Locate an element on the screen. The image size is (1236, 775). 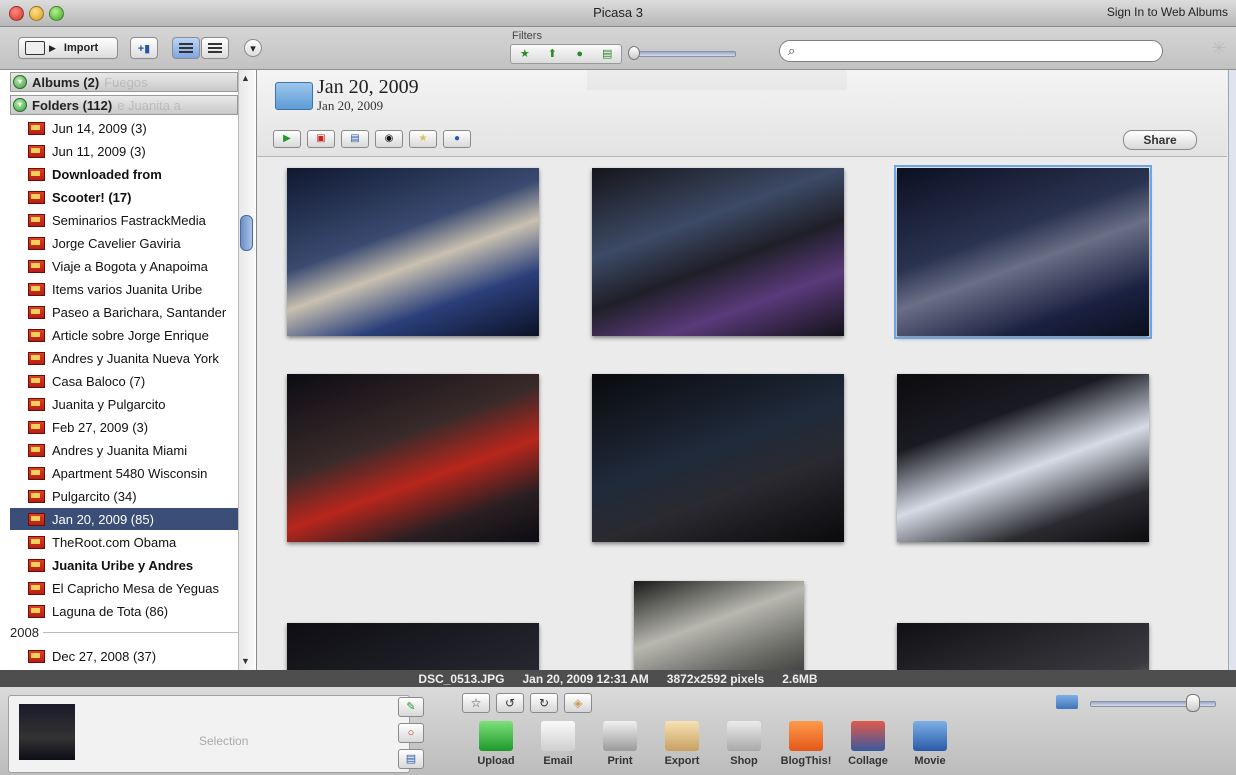
folder-label: Viaje a Bogota y Anapoima is located at coordinates (130, 266).